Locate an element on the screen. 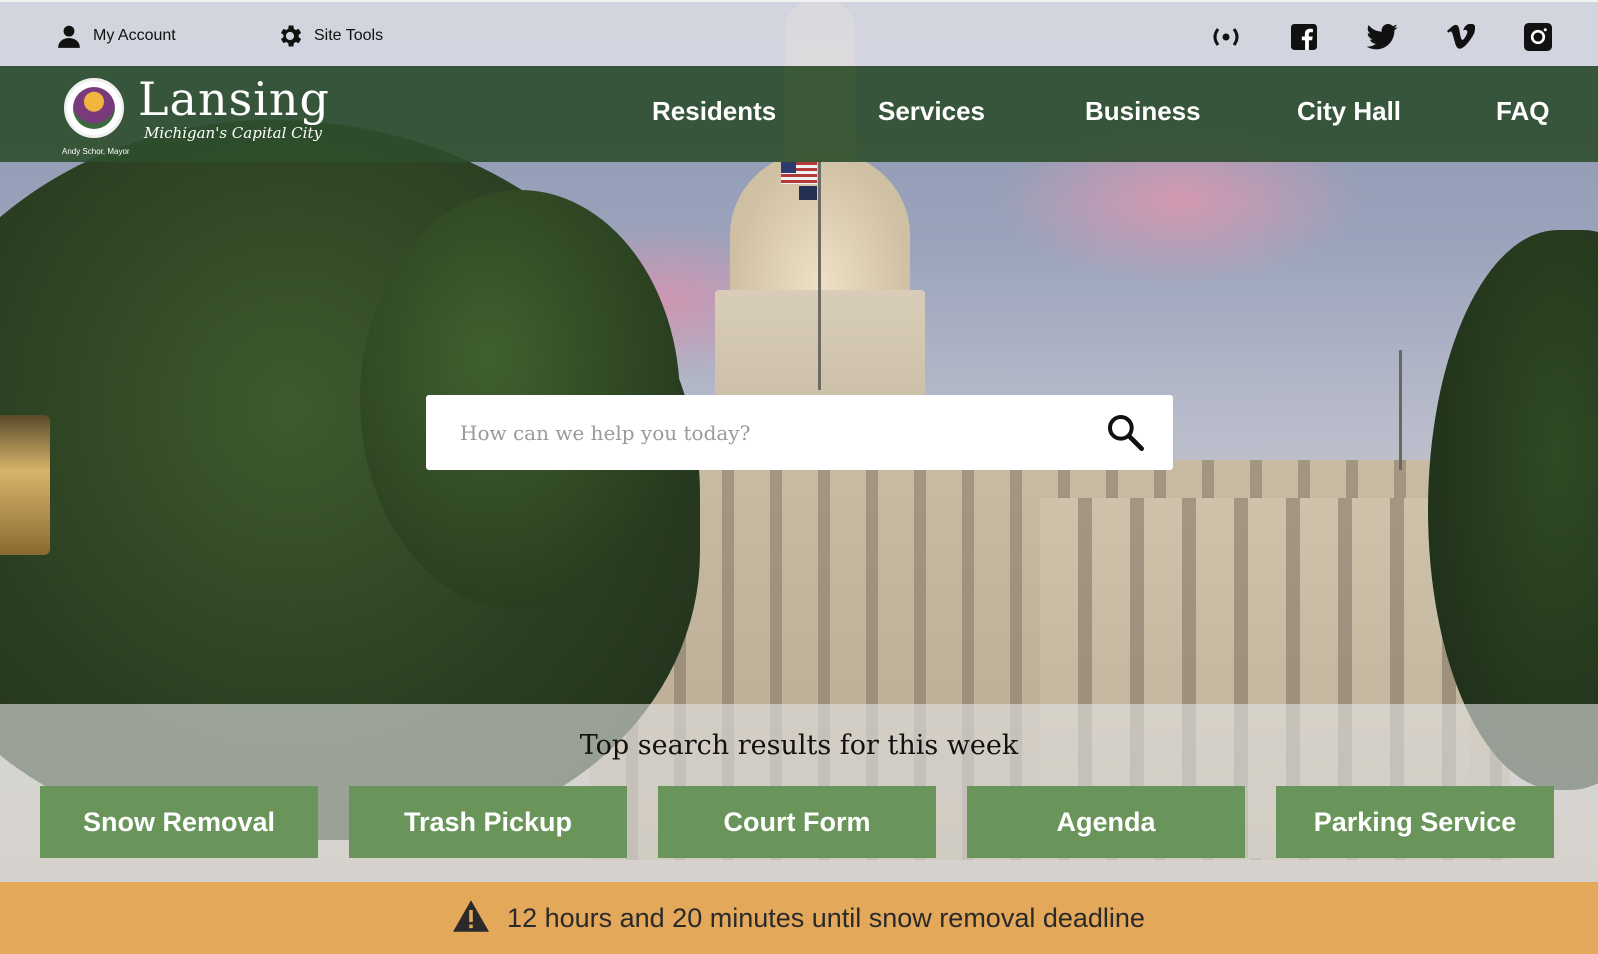 The image size is (1598, 954). facebook-icon is located at coordinates (1304, 37).